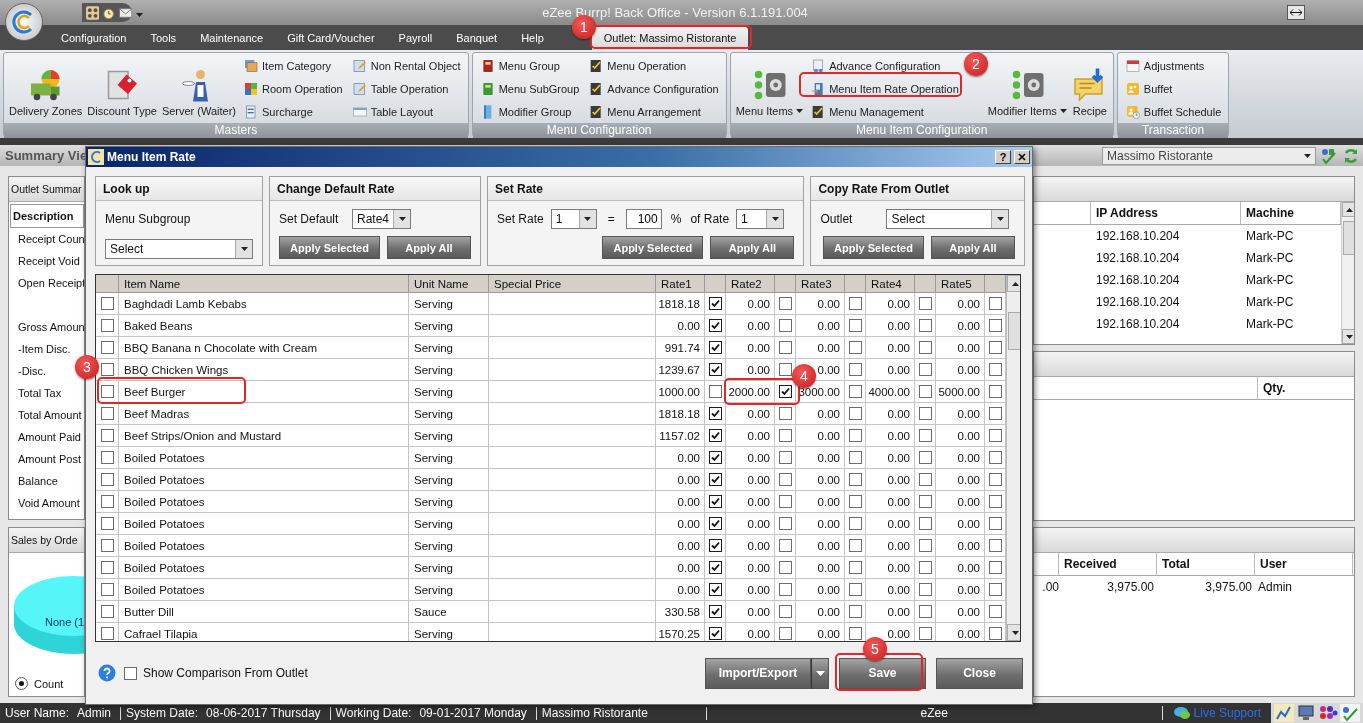  Describe the element at coordinates (477, 38) in the screenshot. I see `menu-tab: Banquet` at that location.